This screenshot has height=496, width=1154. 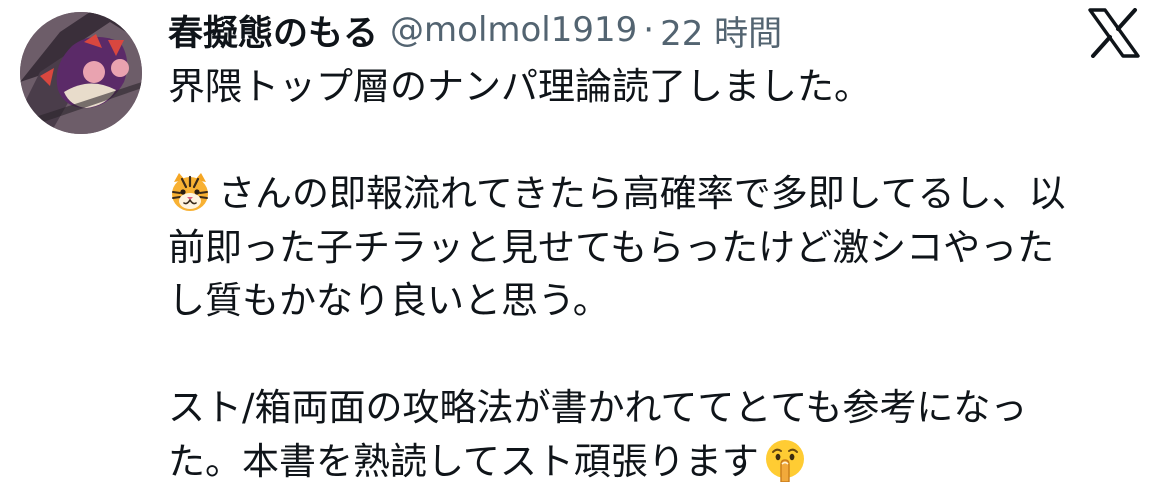 What do you see at coordinates (190, 192) in the screenshot?
I see `tiger-face-emoji-icon` at bounding box center [190, 192].